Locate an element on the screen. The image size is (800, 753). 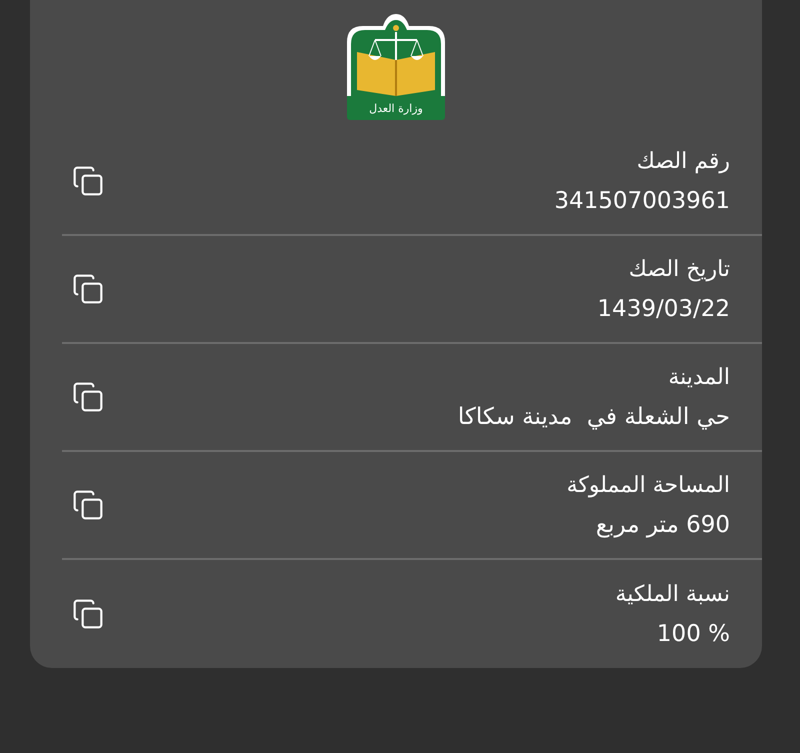
field-label: نسبة الملكية is located at coordinates (672, 594).